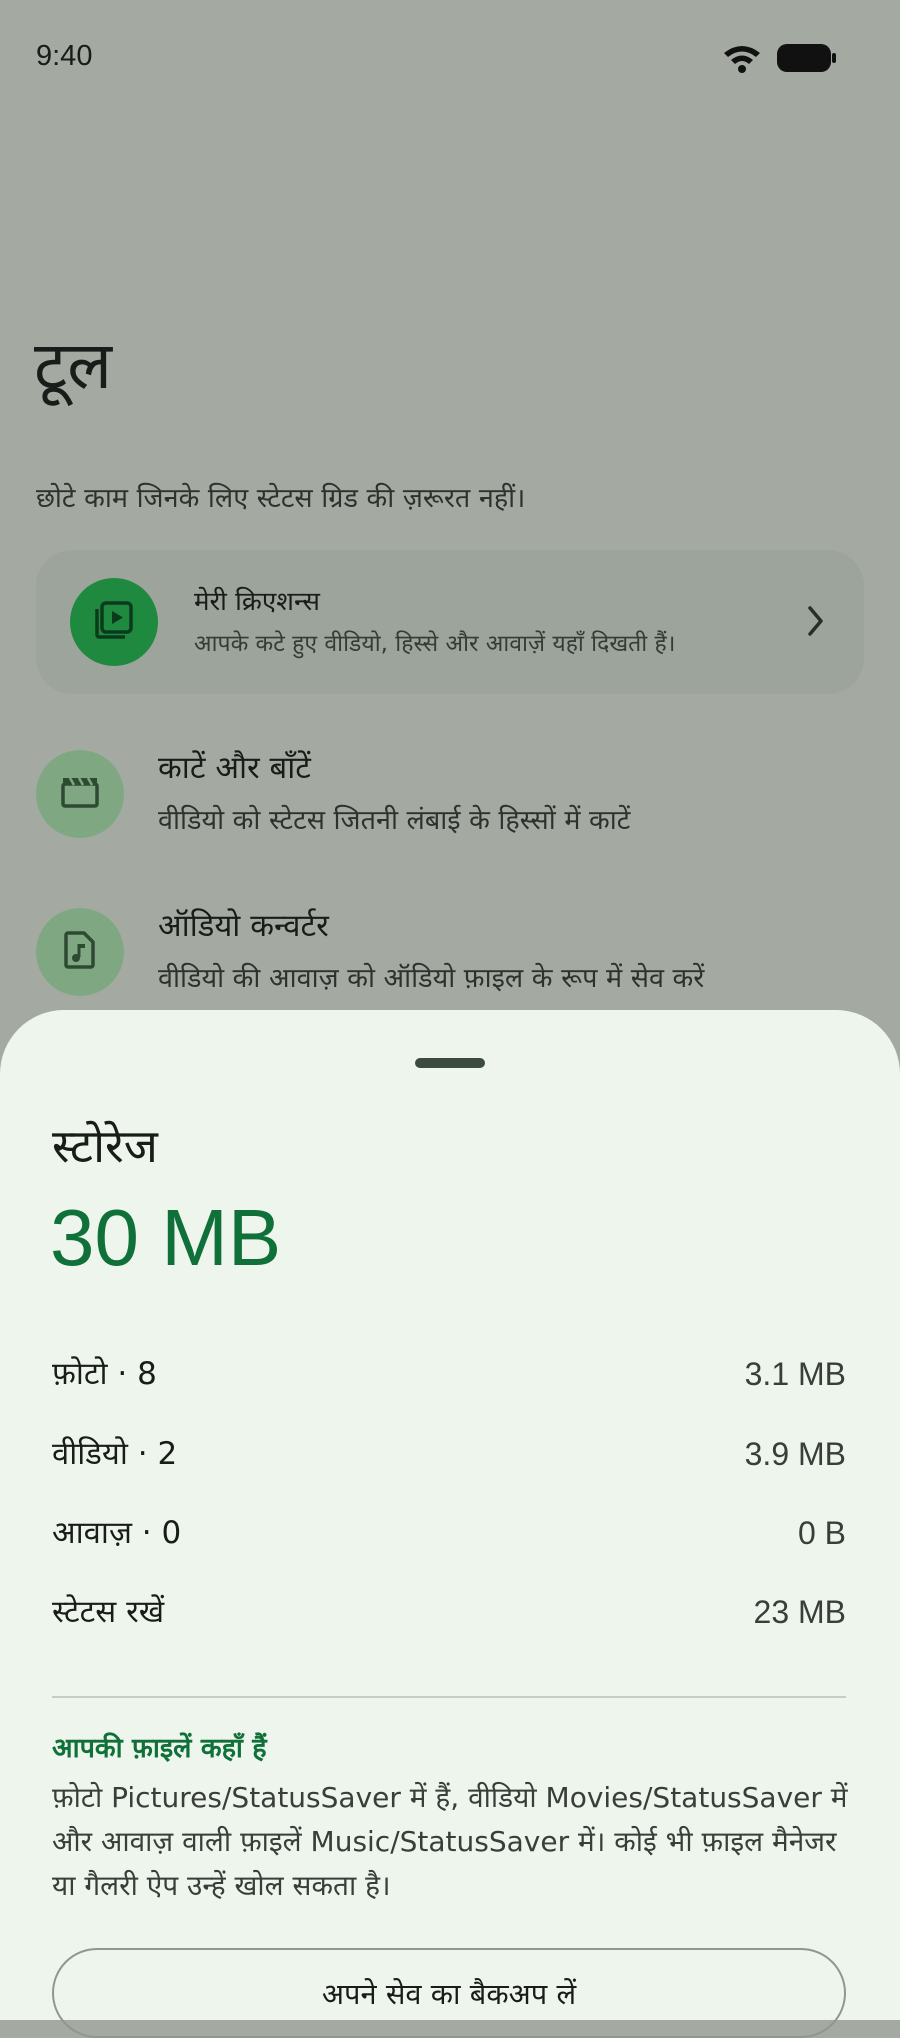 This screenshot has height=2038, width=900. Describe the element at coordinates (115, 1454) in the screenshot. I see `storage-row-label: वीडियो · 2` at that location.